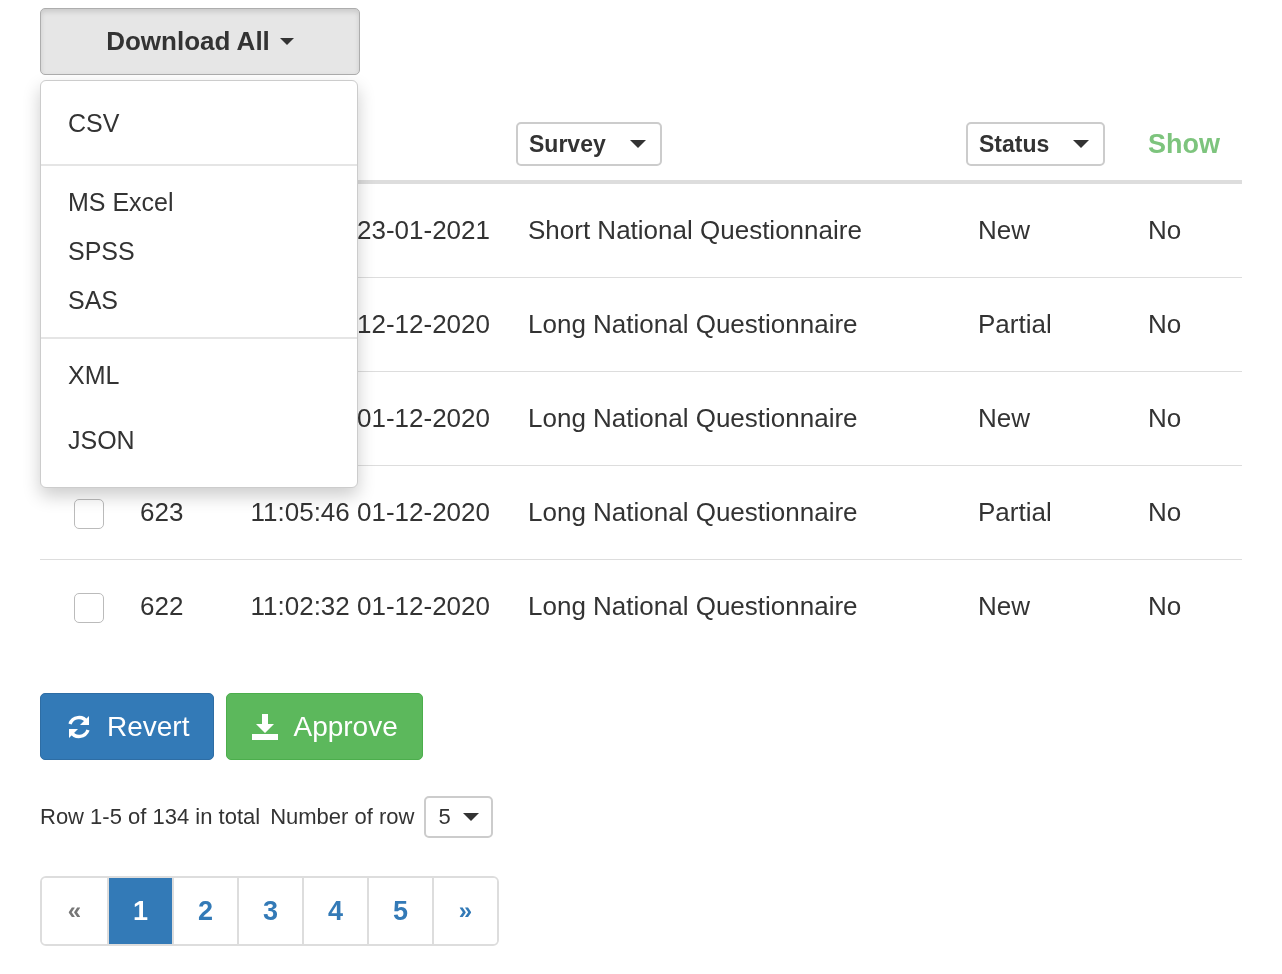 The image size is (1282, 974). I want to click on table-cell: 23-01-2021, so click(423, 230).